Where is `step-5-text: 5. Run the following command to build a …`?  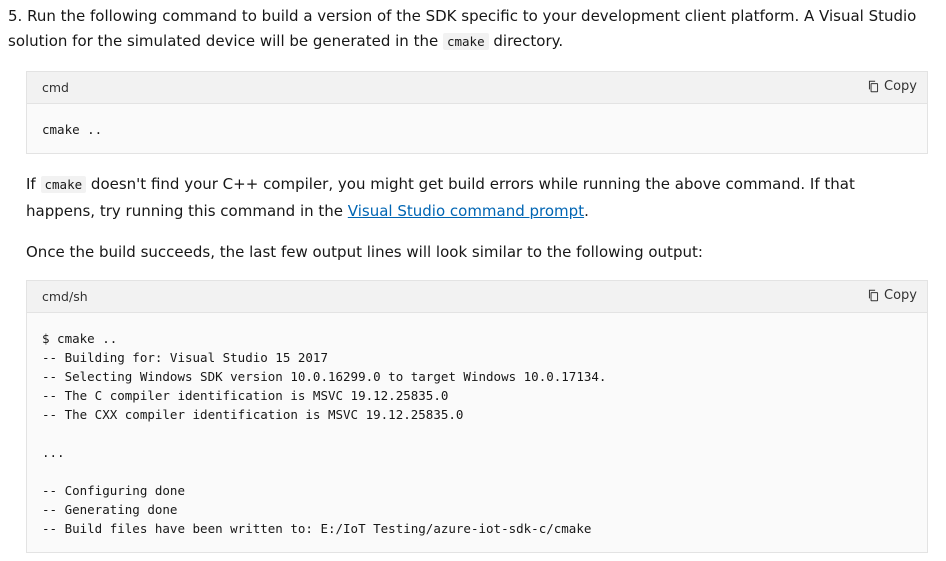
step-5-text: 5. Run the following command to build a … is located at coordinates (470, 29).